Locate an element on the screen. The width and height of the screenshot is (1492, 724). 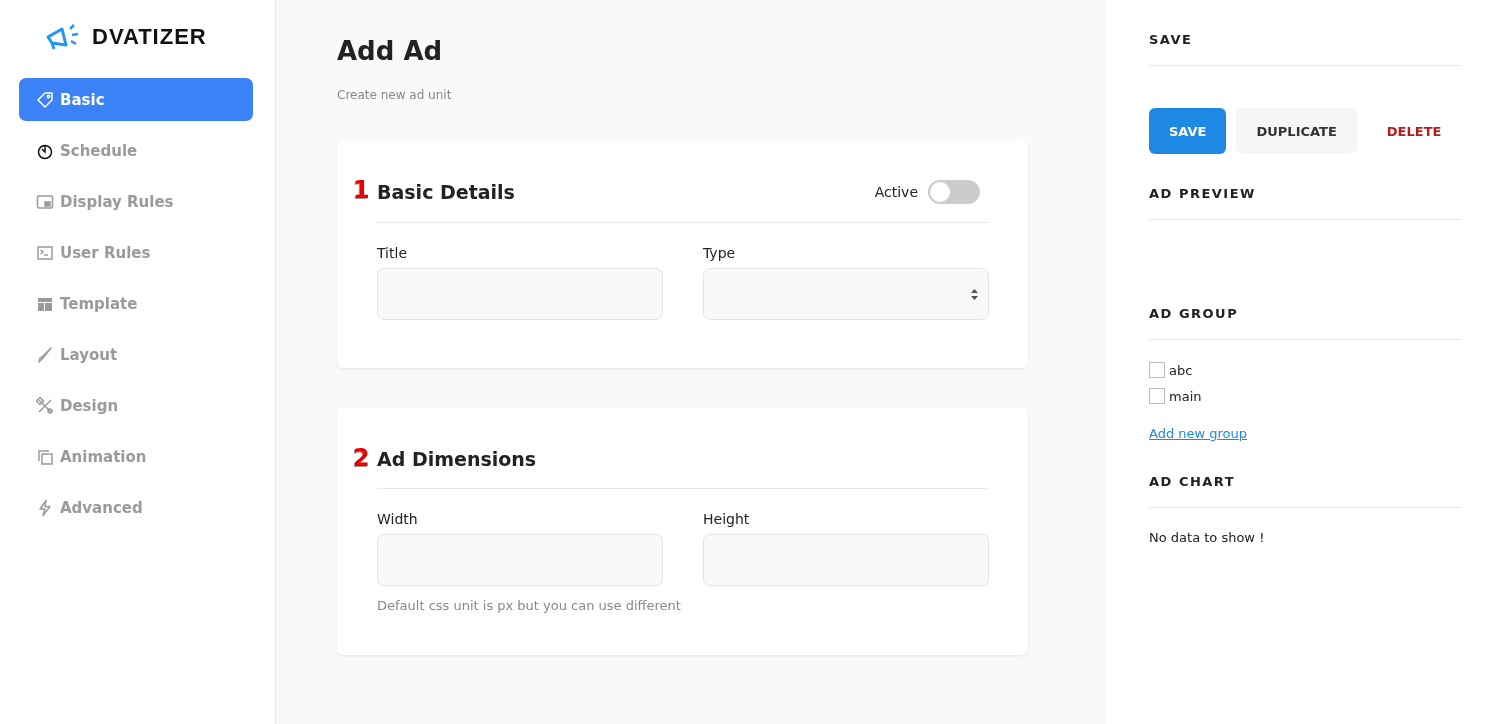
sidebar-item: Display Rules is located at coordinates (136, 201).